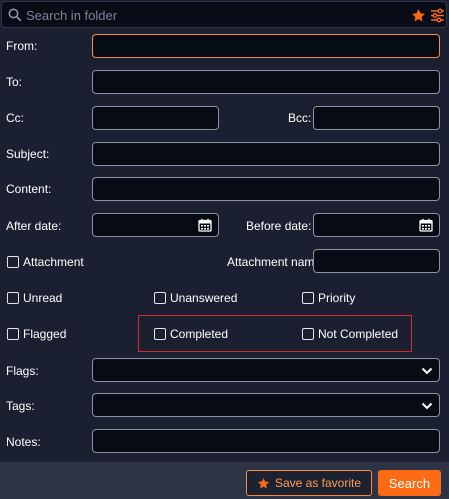 Image resolution: width=449 pixels, height=499 pixels. I want to click on subject-field, so click(266, 154).